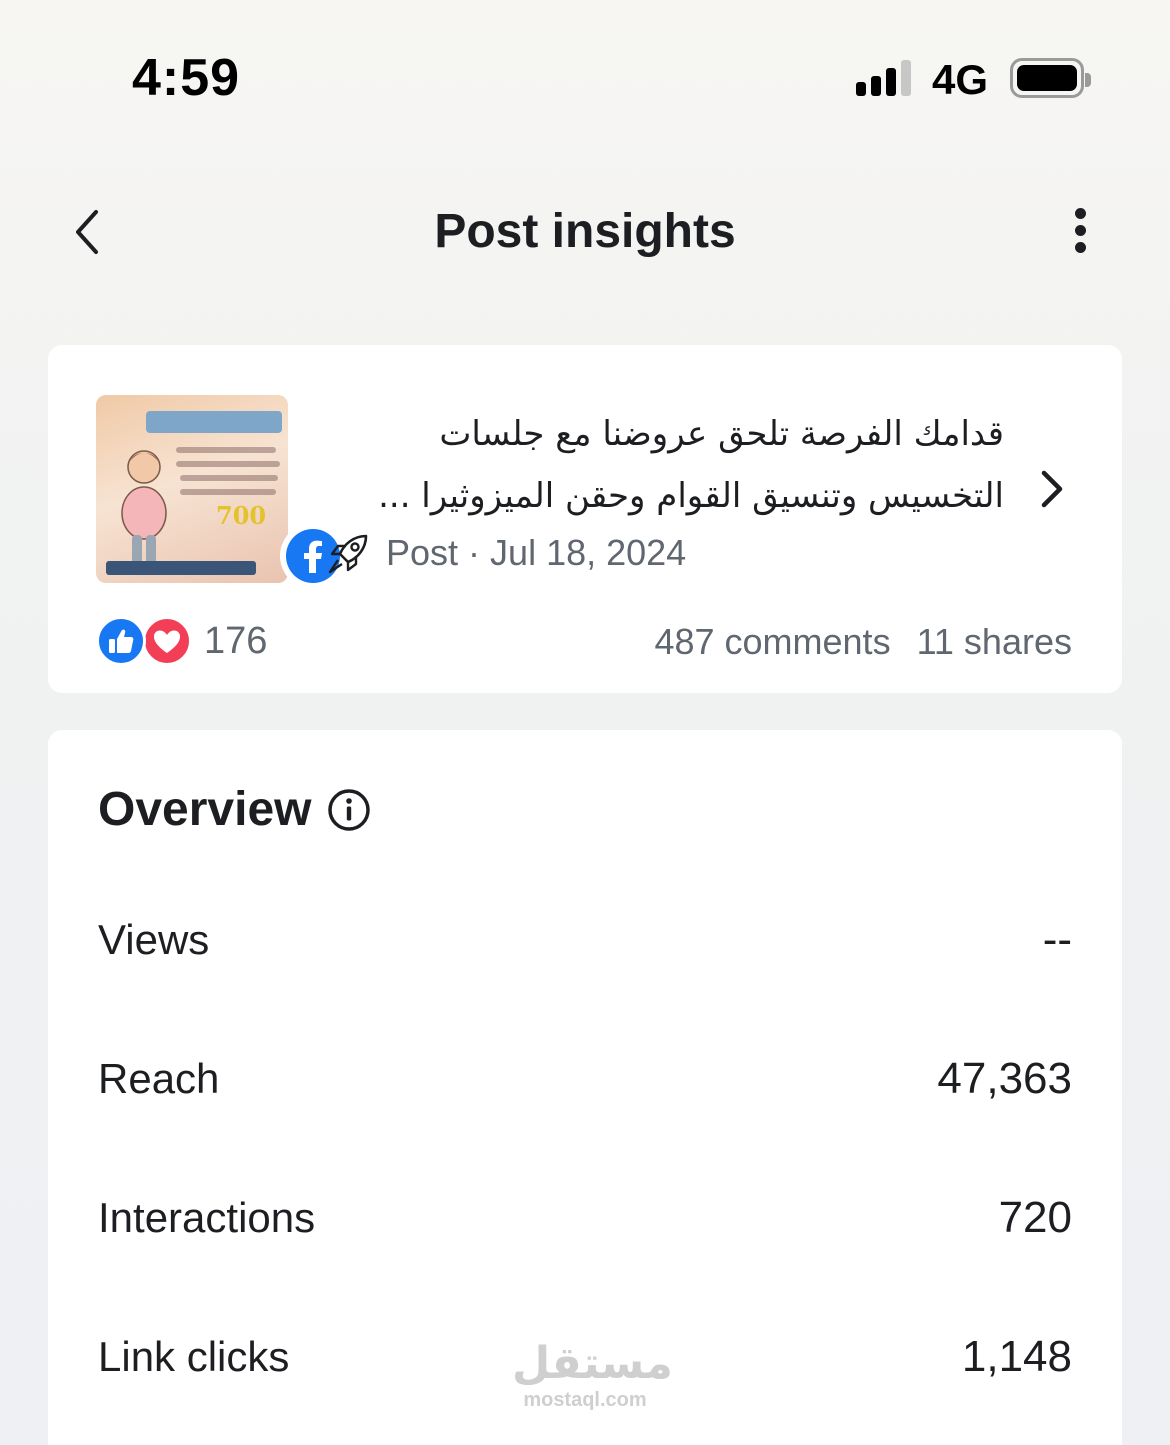 The height and width of the screenshot is (1445, 1170). I want to click on status-time: 4:59, so click(186, 78).